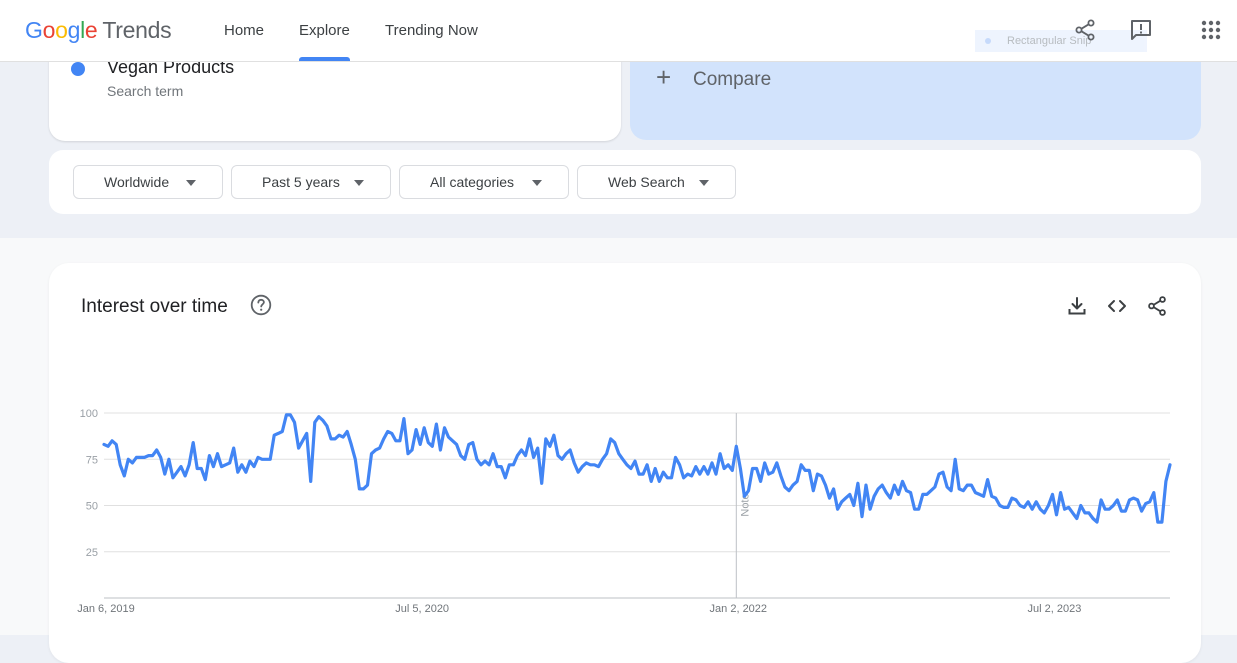 The height and width of the screenshot is (663, 1237). I want to click on location-filter-label: Worldwide, so click(137, 182).